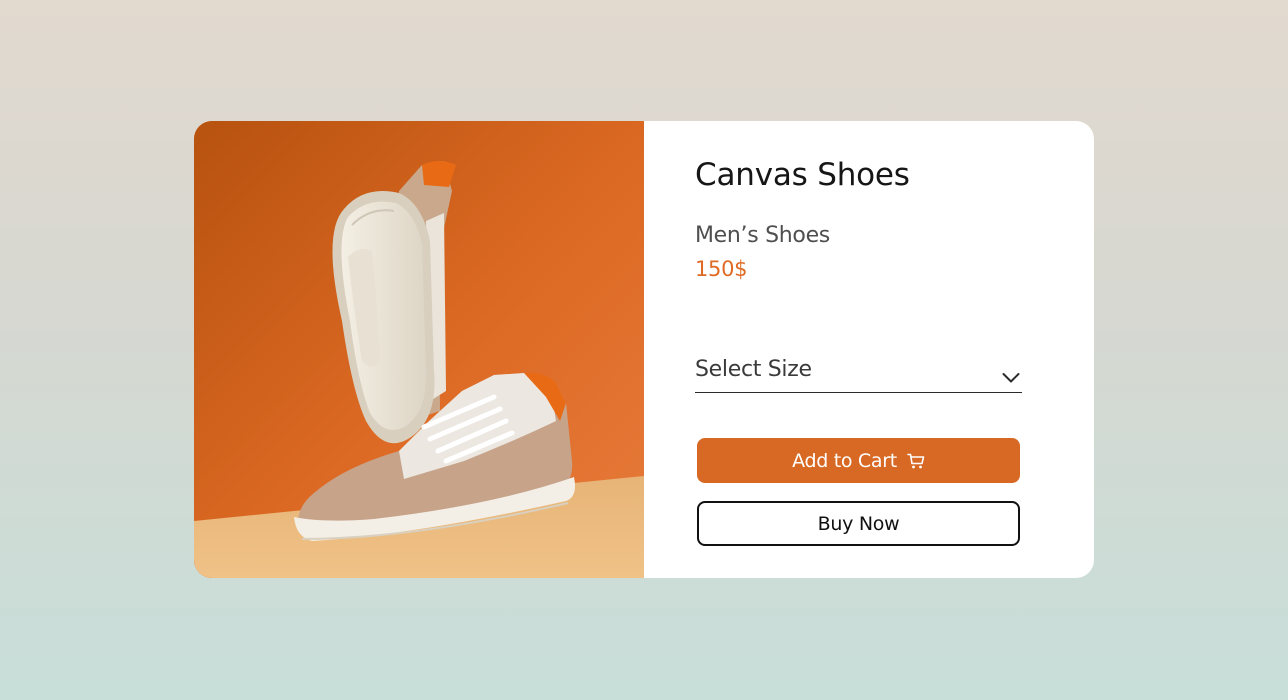 Image resolution: width=1288 pixels, height=700 pixels. I want to click on buy-now-label: Buy Now, so click(858, 523).